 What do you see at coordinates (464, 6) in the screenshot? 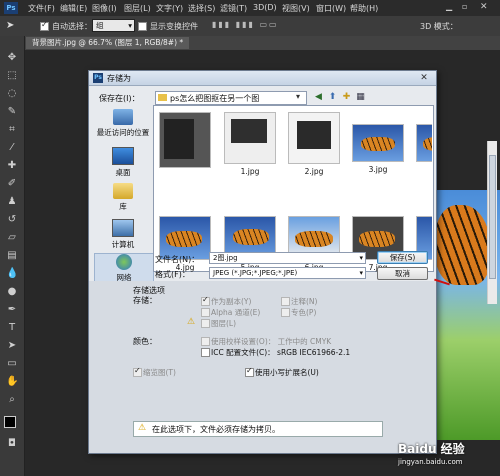
I see `maximize-icon: ▫` at bounding box center [464, 6].